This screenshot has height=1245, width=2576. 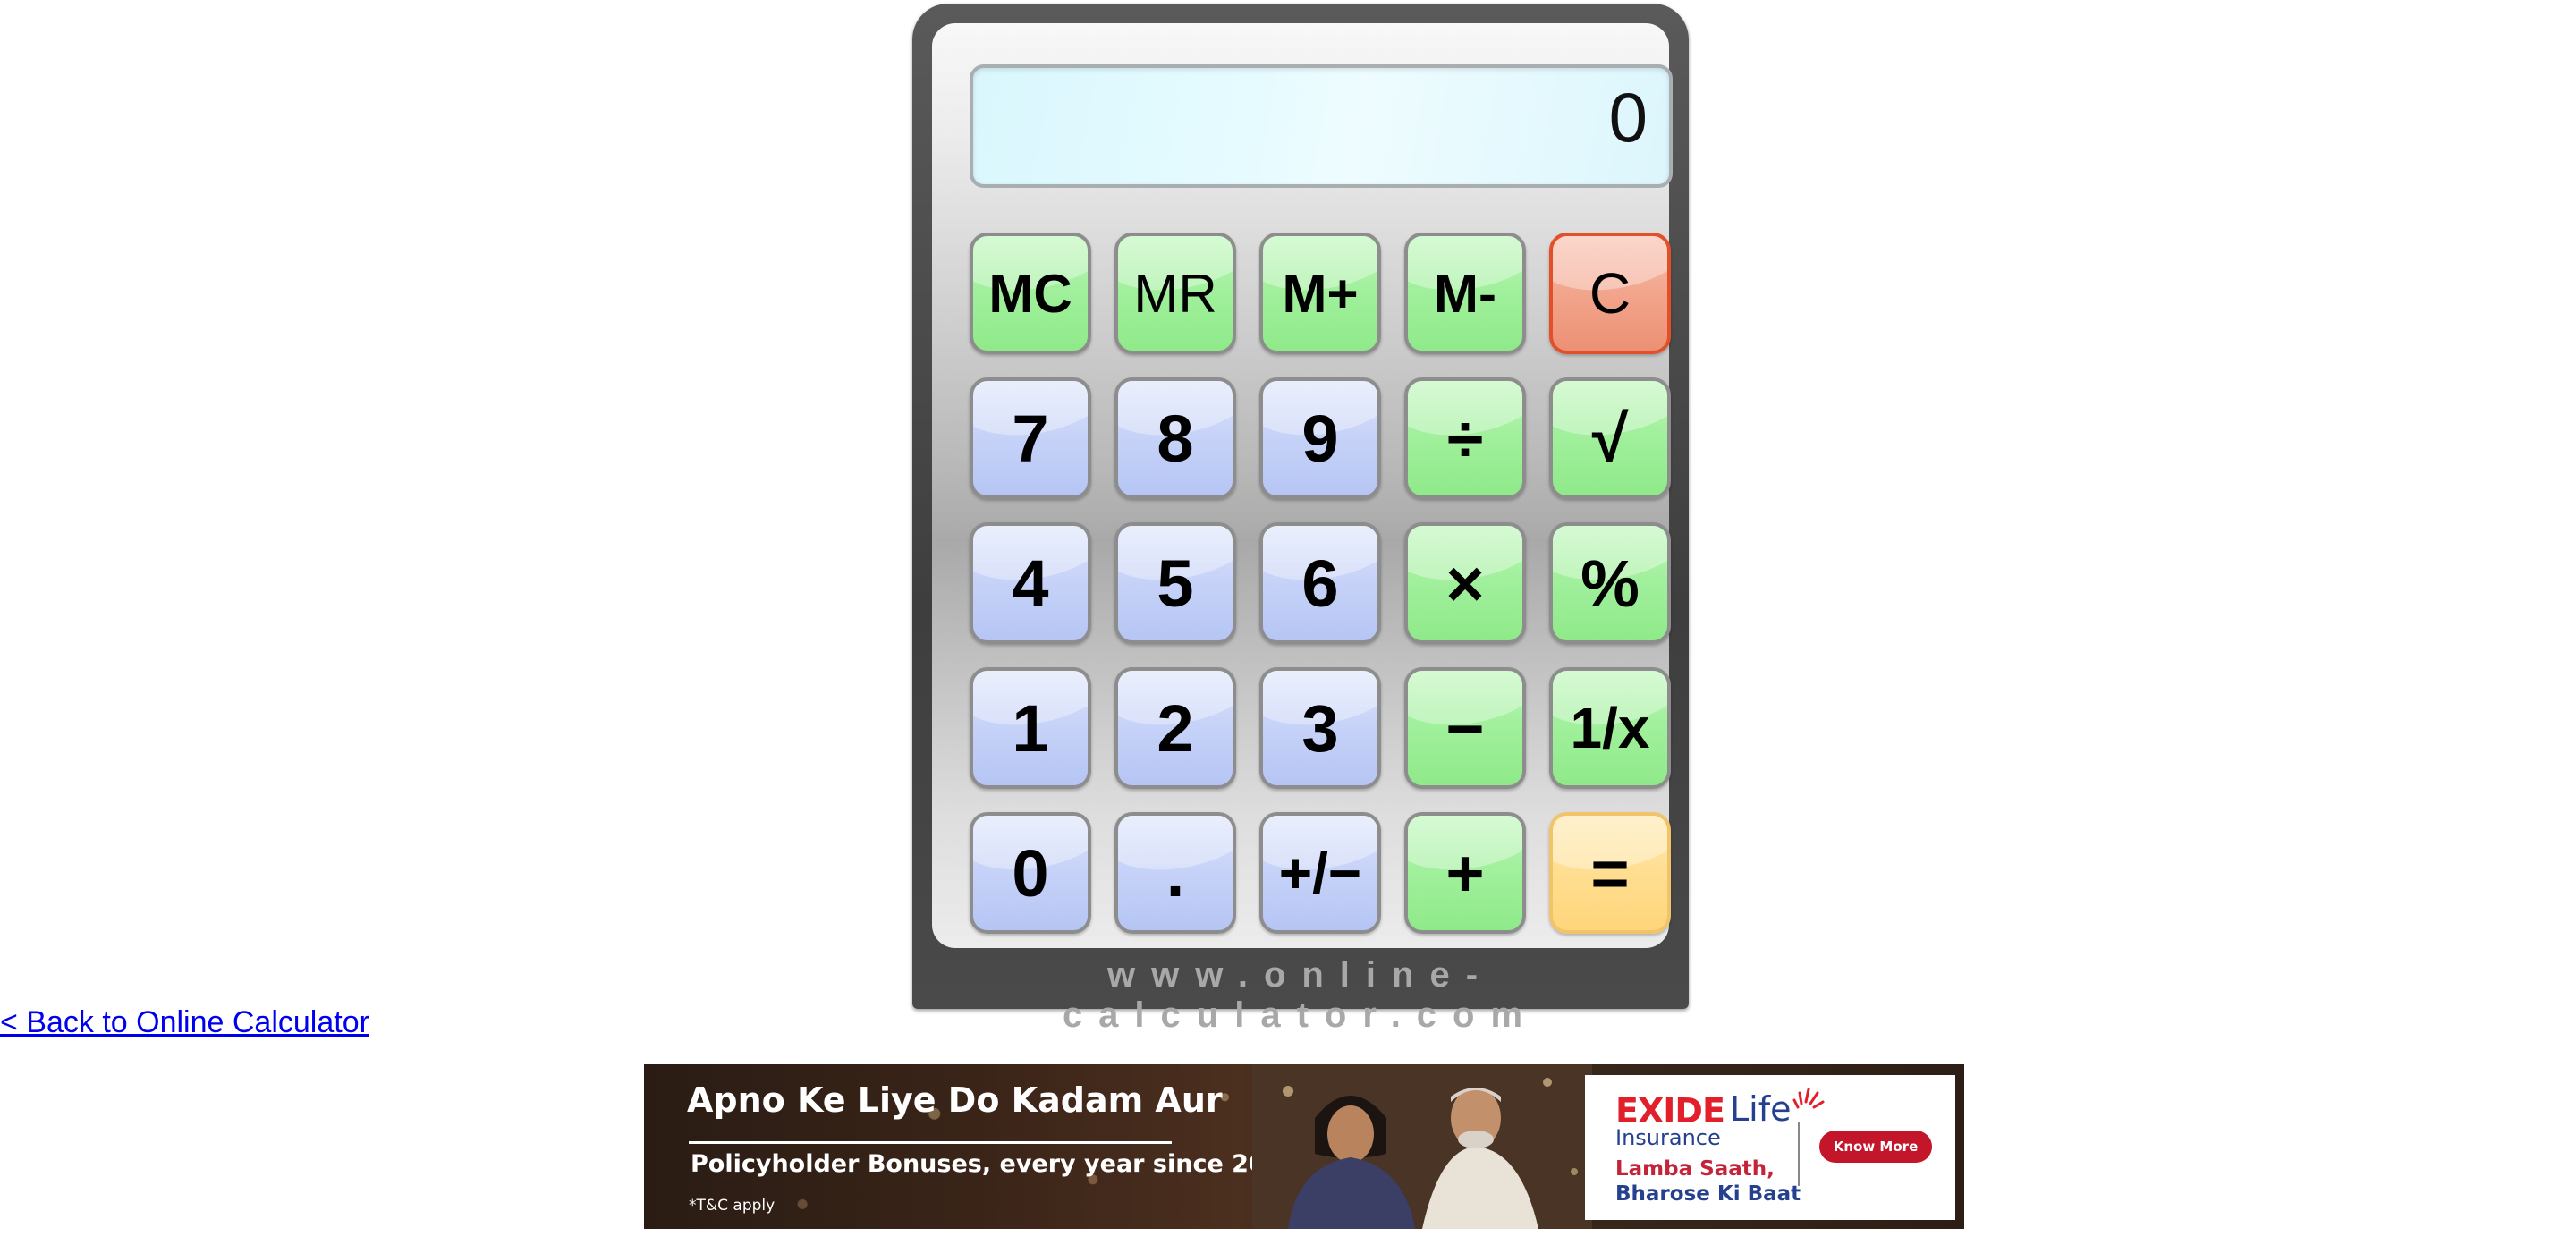 I want to click on digit-4-button: 4, so click(x=1030, y=583).